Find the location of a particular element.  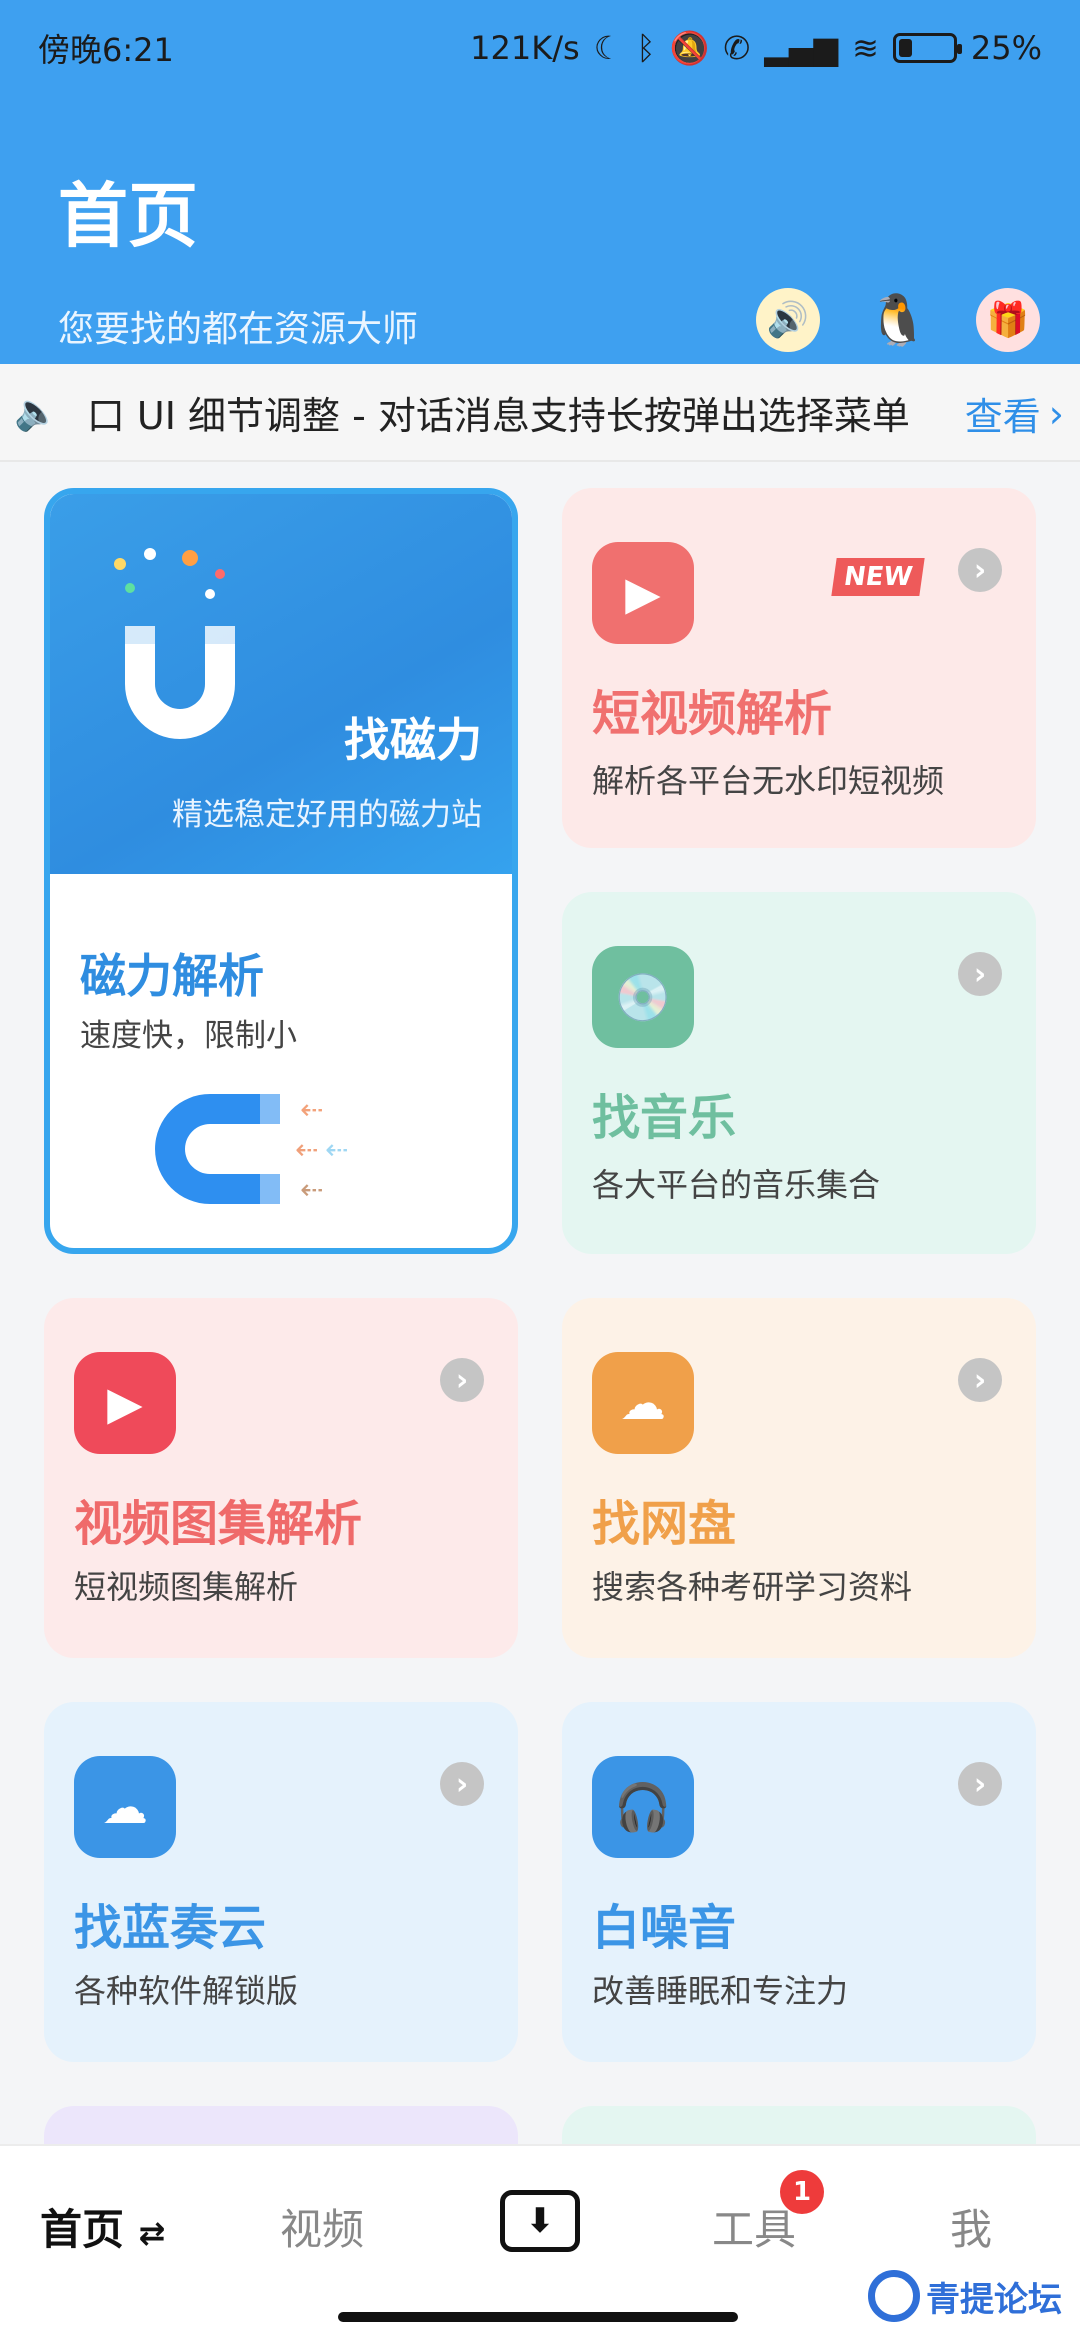

moon-icon: ☾ is located at coordinates (608, 48).